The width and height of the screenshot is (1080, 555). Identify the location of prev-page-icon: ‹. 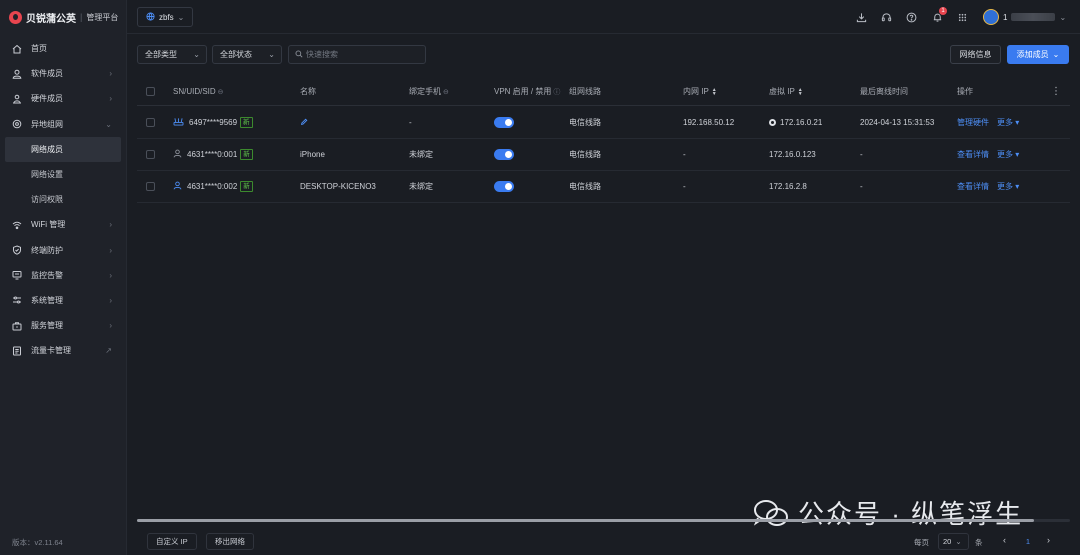
(1004, 540).